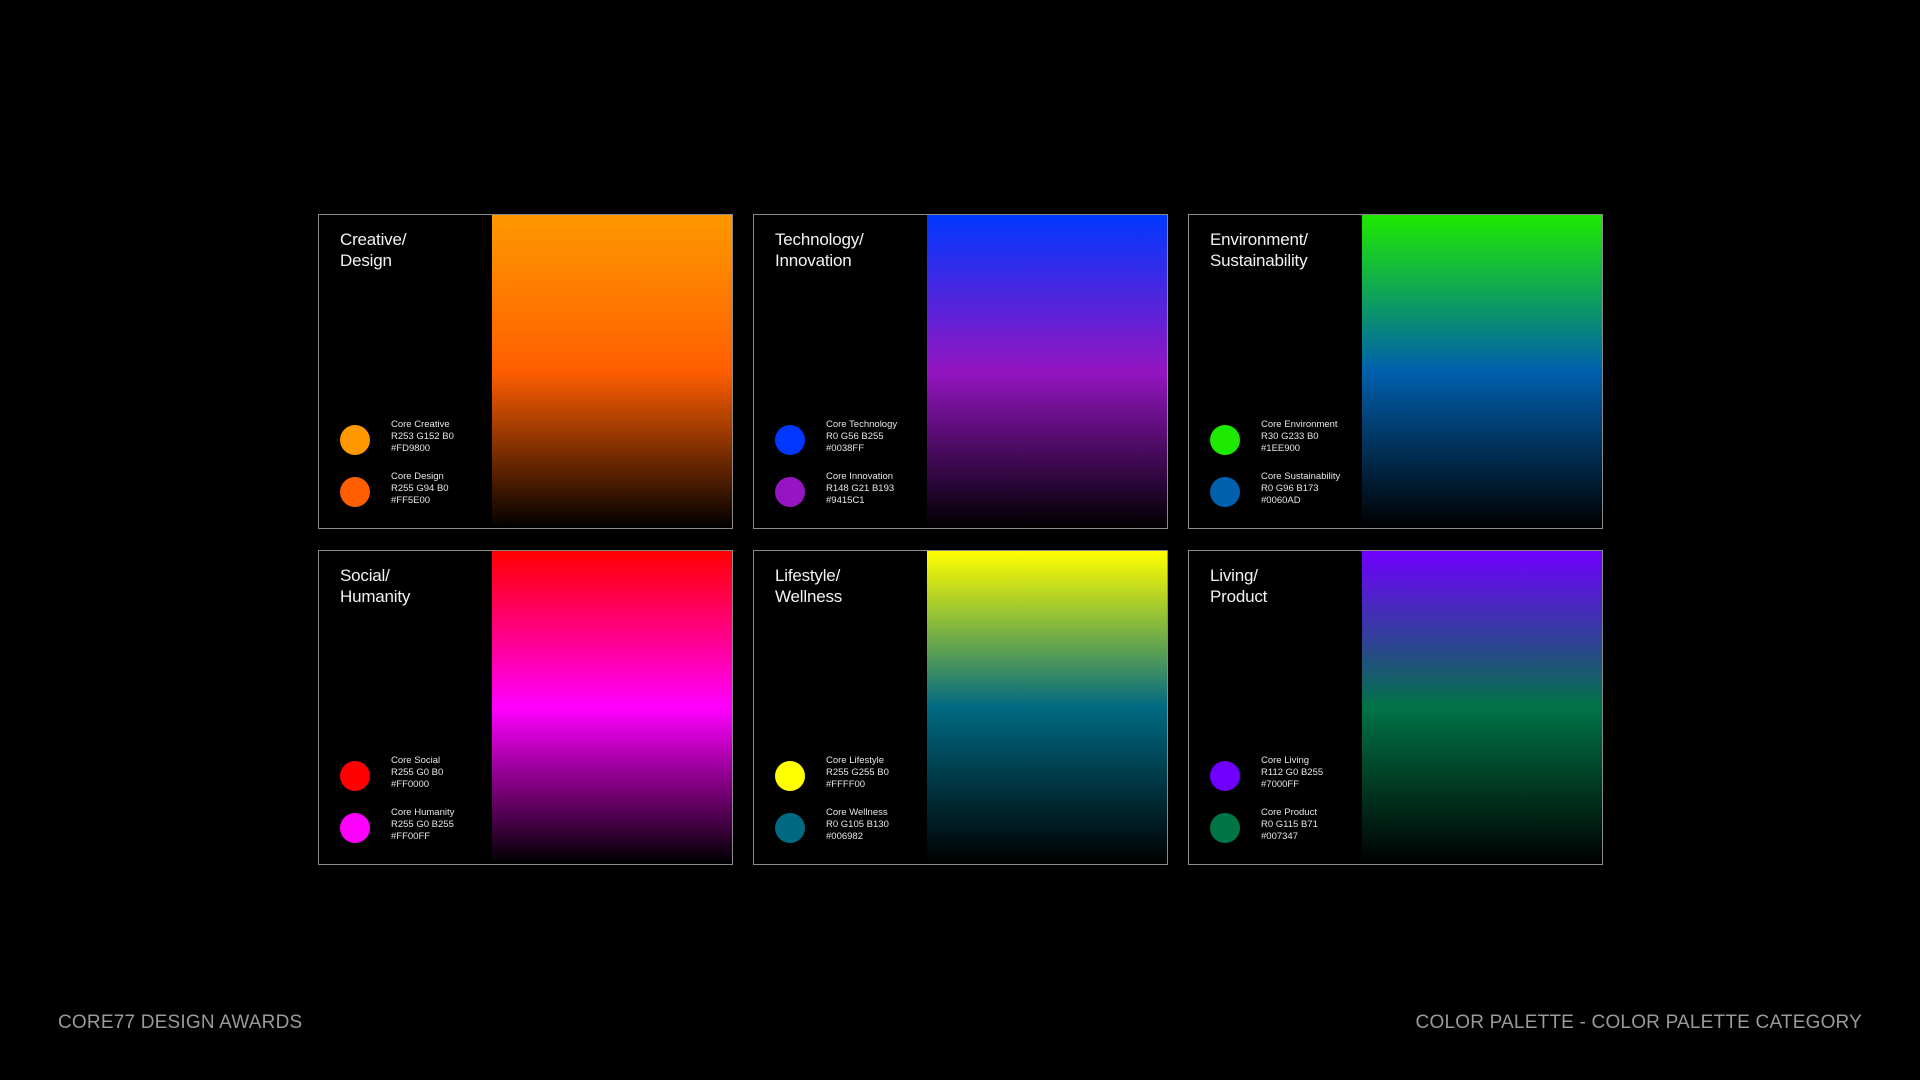  What do you see at coordinates (411, 836) in the screenshot?
I see `color-hex: #FF00FF` at bounding box center [411, 836].